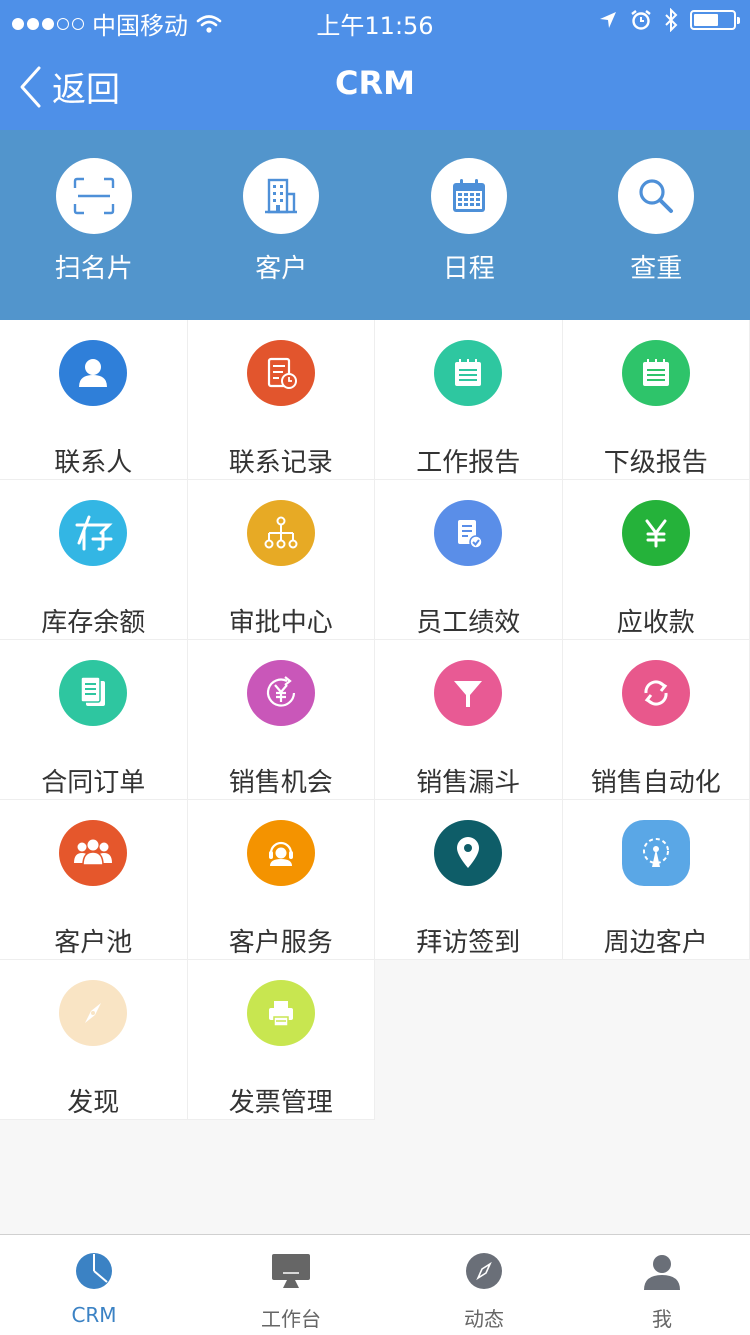 The width and height of the screenshot is (750, 1335). I want to click on battery-icon, so click(713, 20).